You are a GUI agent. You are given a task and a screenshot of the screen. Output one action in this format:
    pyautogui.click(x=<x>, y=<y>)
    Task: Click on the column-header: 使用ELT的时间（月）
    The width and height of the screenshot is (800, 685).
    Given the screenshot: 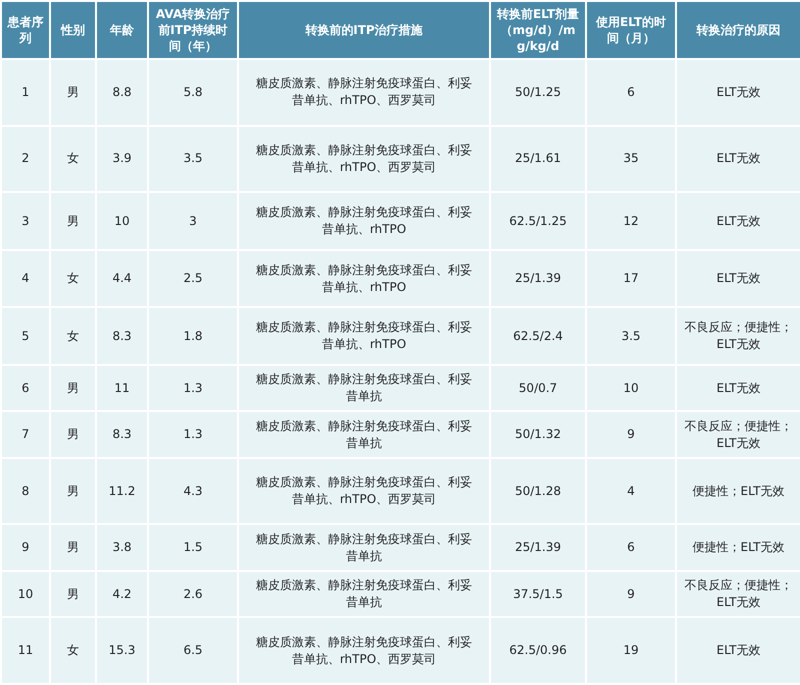 What is the action you would take?
    pyautogui.click(x=631, y=30)
    